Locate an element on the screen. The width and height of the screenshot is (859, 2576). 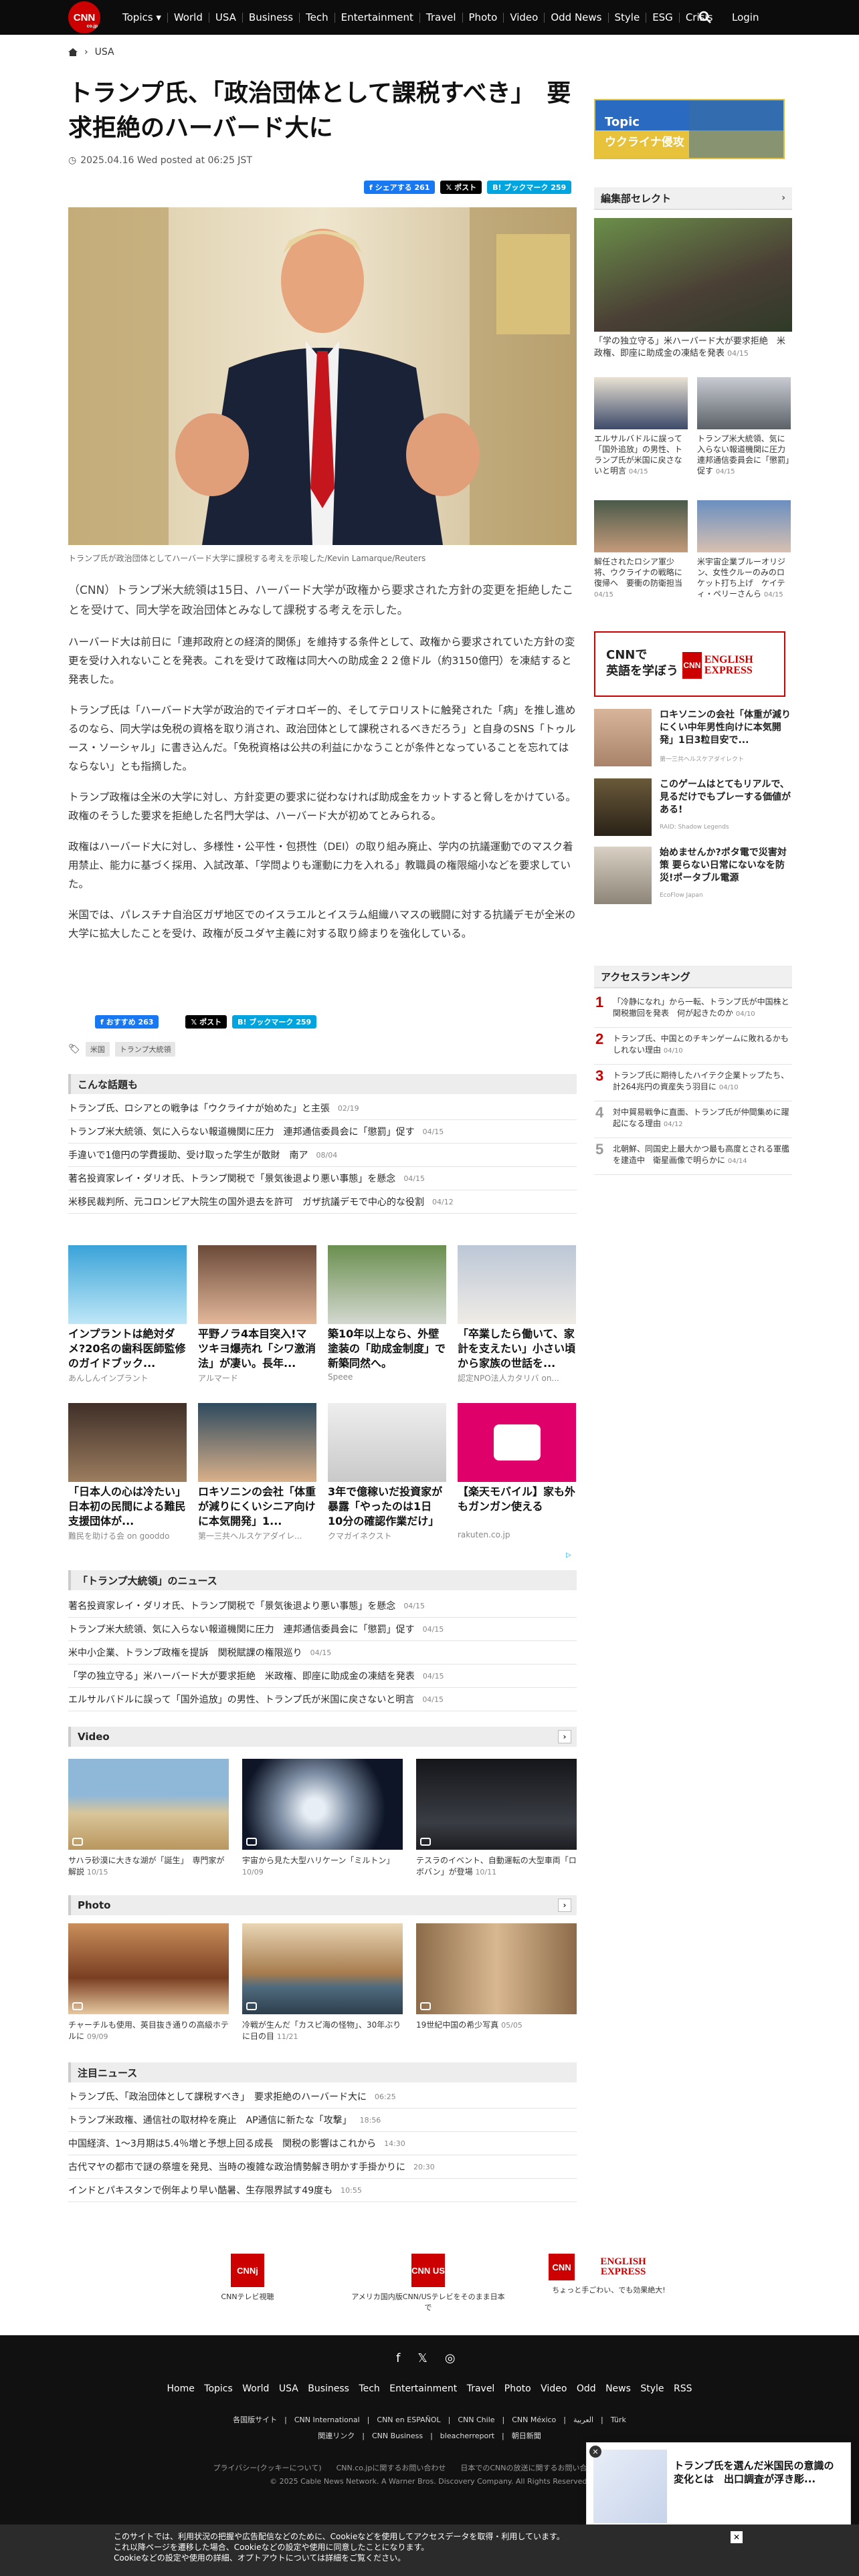
search-icon is located at coordinates (705, 17).